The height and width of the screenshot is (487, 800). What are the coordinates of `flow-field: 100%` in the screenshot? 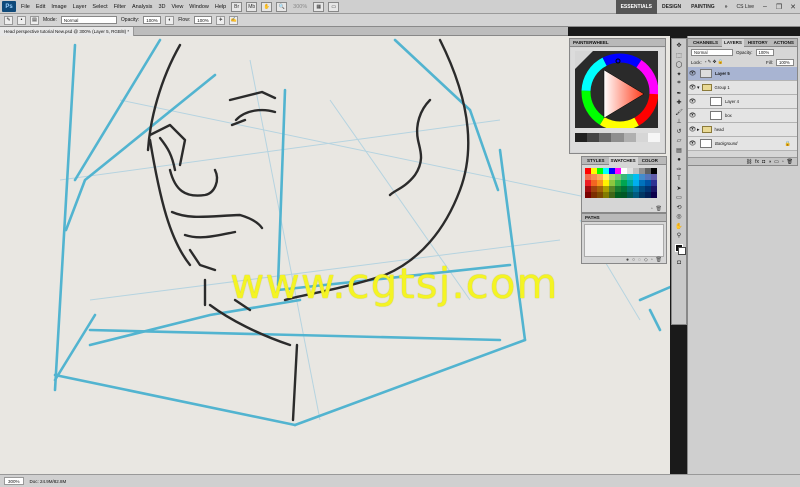 It's located at (203, 20).